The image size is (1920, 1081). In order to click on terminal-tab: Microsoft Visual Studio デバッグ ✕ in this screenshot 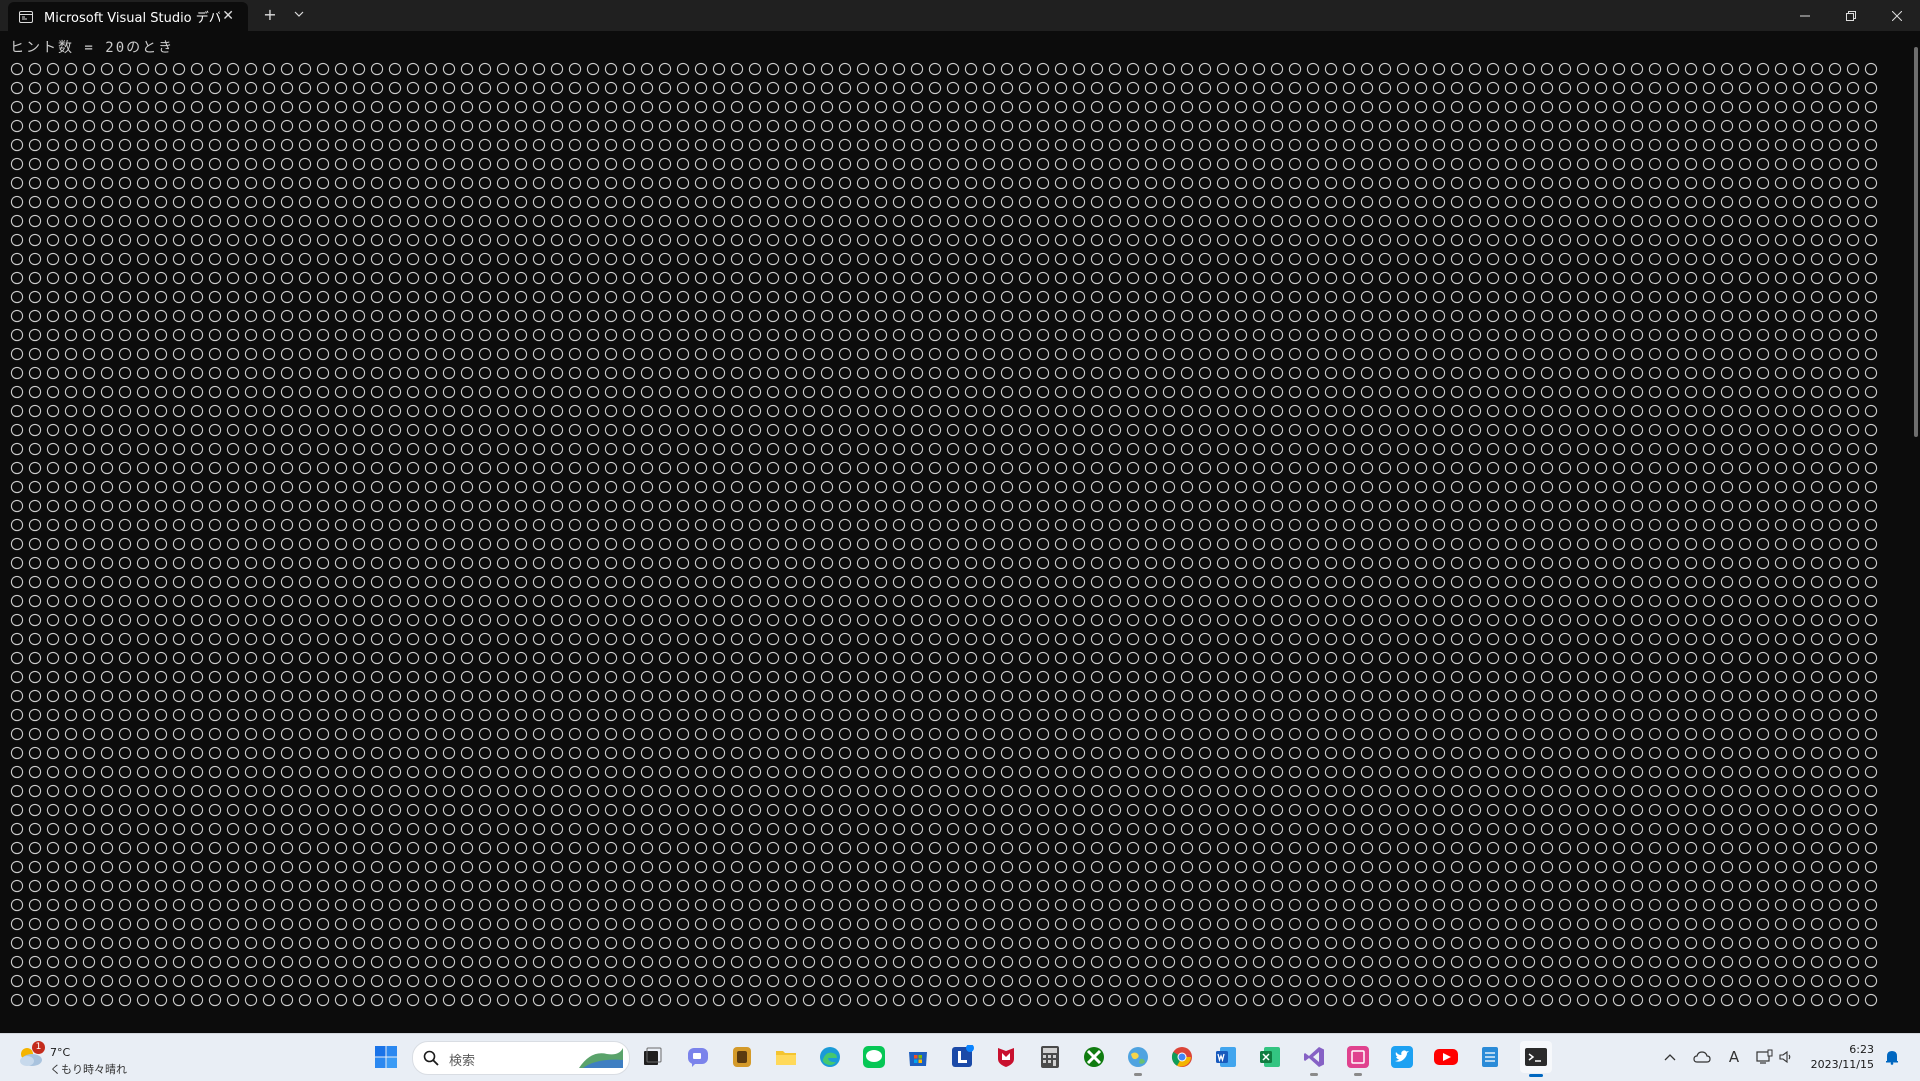, I will do `click(128, 16)`.